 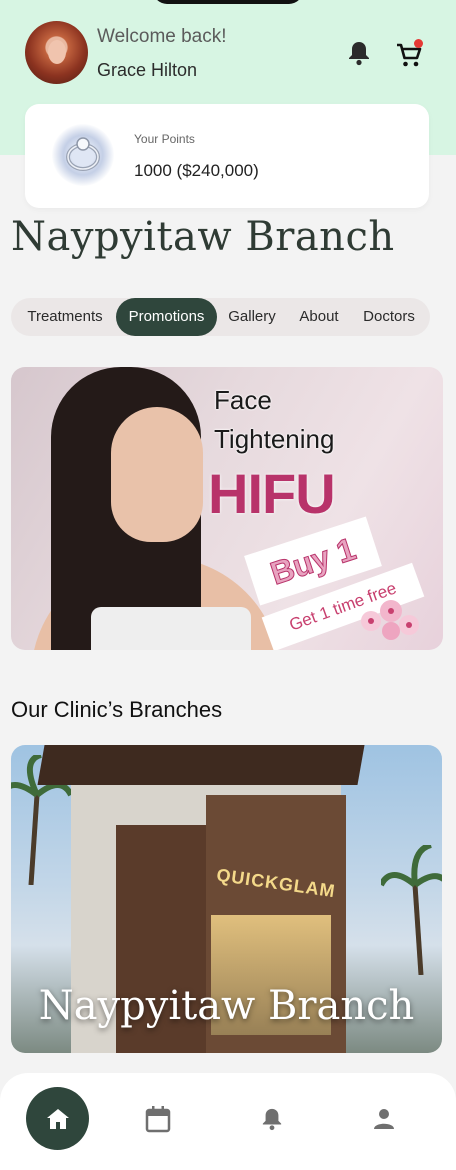 What do you see at coordinates (203, 237) in the screenshot?
I see `page-title: Naypyitaw Branch` at bounding box center [203, 237].